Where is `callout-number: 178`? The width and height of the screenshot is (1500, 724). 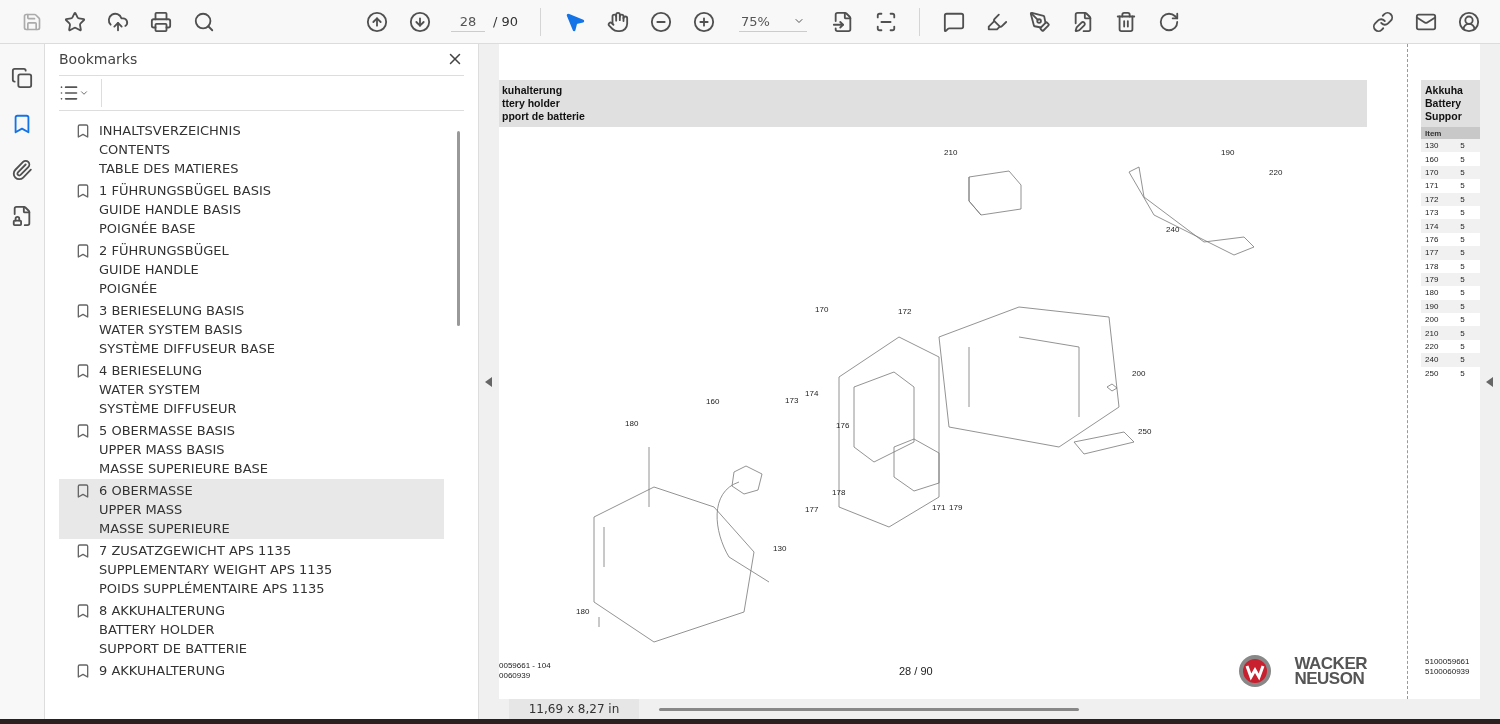
callout-number: 178 is located at coordinates (839, 492).